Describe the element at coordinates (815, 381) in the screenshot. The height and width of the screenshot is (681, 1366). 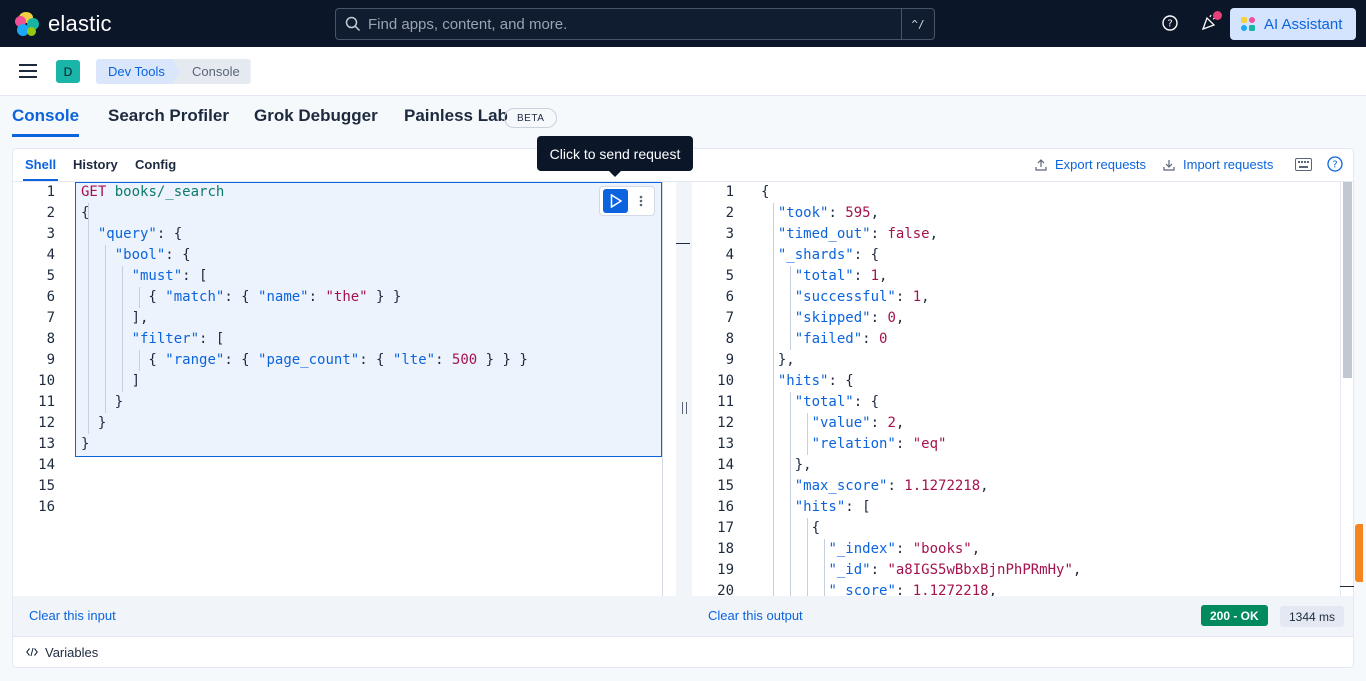
I see `output-line: "hits": {` at that location.